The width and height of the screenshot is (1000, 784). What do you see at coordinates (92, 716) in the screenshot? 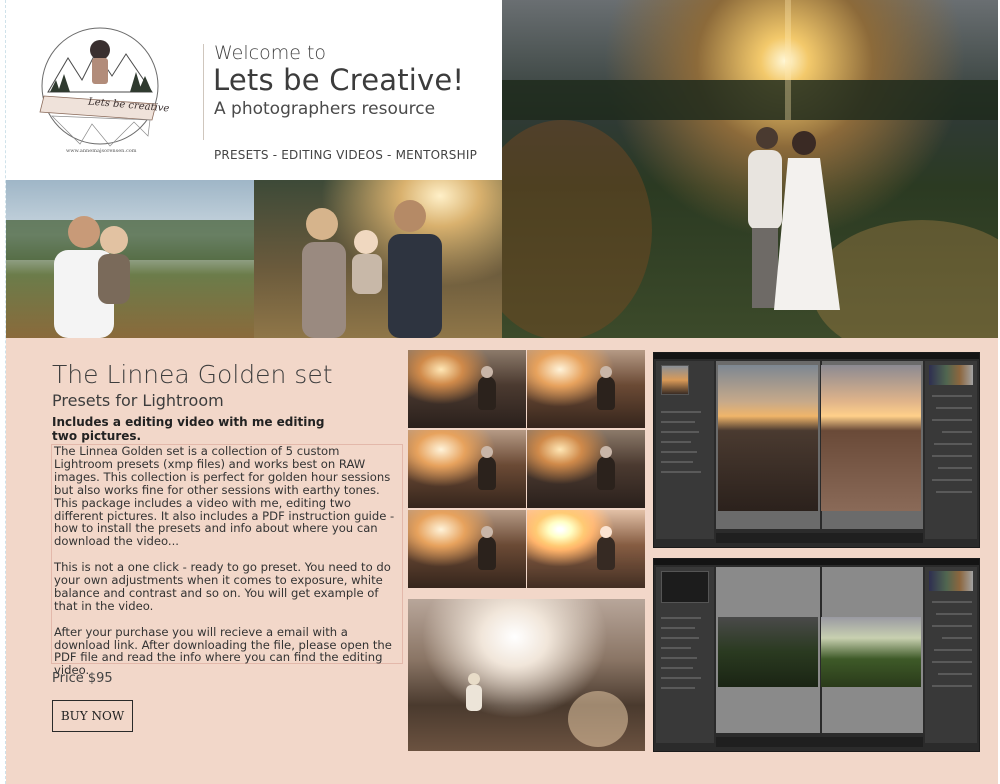
I see `buy-now-button: BUY NOW` at bounding box center [92, 716].